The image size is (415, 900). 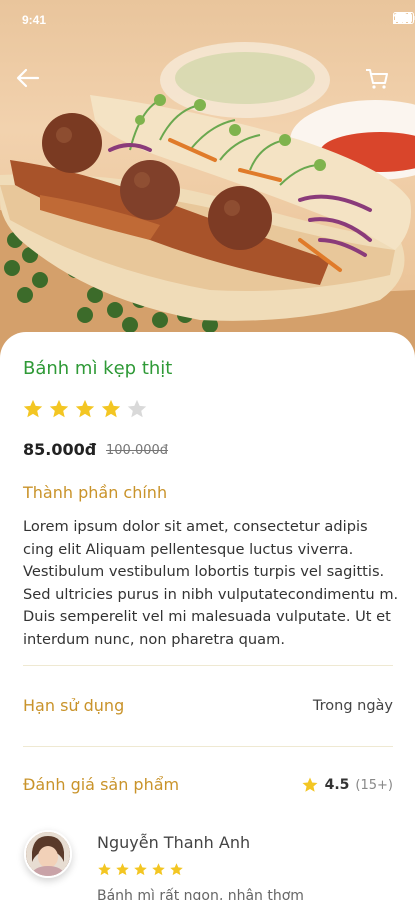 I want to click on status-time: 9:41, so click(x=34, y=20).